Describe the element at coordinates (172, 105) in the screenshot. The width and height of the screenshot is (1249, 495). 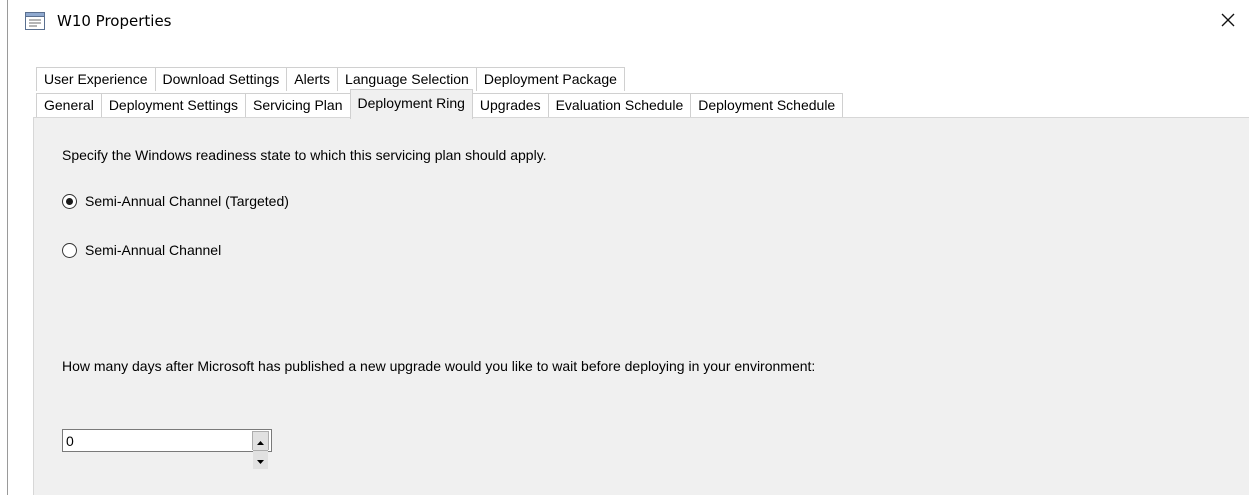
I see `tab-deployment-settings: Deployment Settings` at that location.